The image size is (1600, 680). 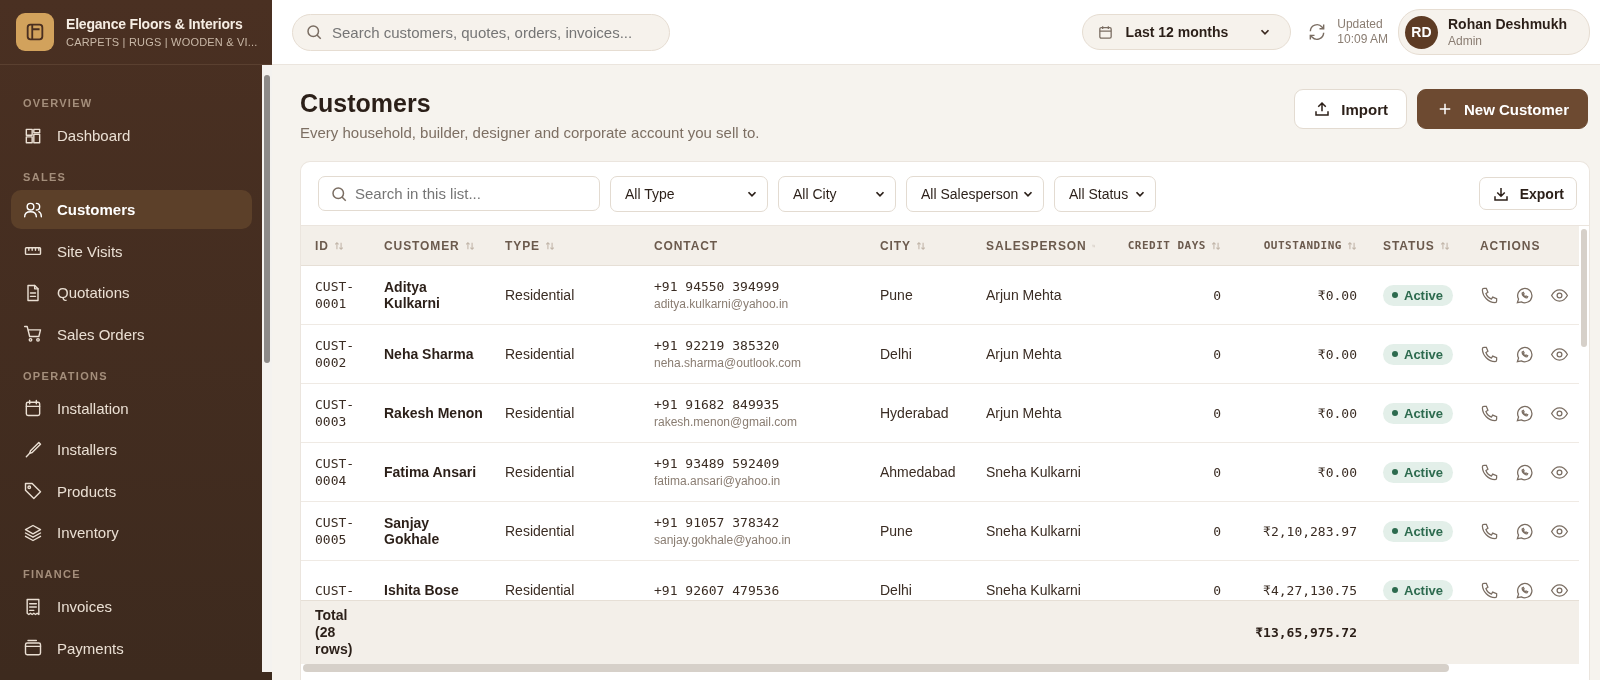 What do you see at coordinates (1527, 193) in the screenshot?
I see `export-button: Export` at bounding box center [1527, 193].